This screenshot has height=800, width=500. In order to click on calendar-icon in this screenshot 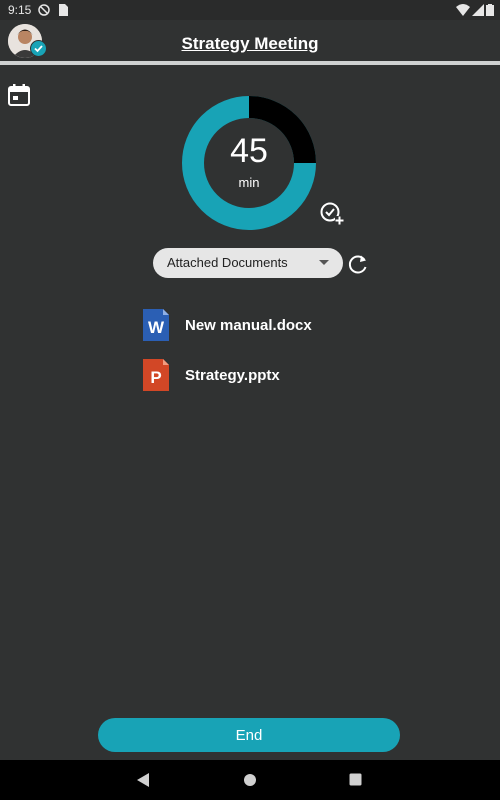, I will do `click(19, 95)`.